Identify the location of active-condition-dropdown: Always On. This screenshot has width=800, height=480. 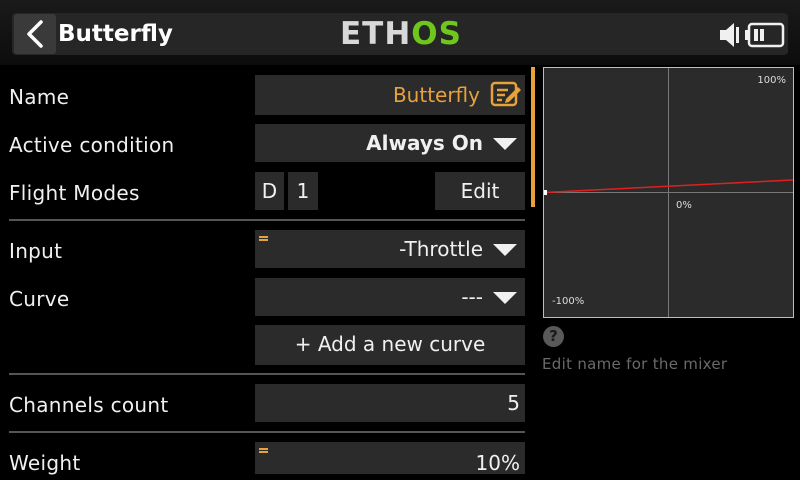
(390, 143).